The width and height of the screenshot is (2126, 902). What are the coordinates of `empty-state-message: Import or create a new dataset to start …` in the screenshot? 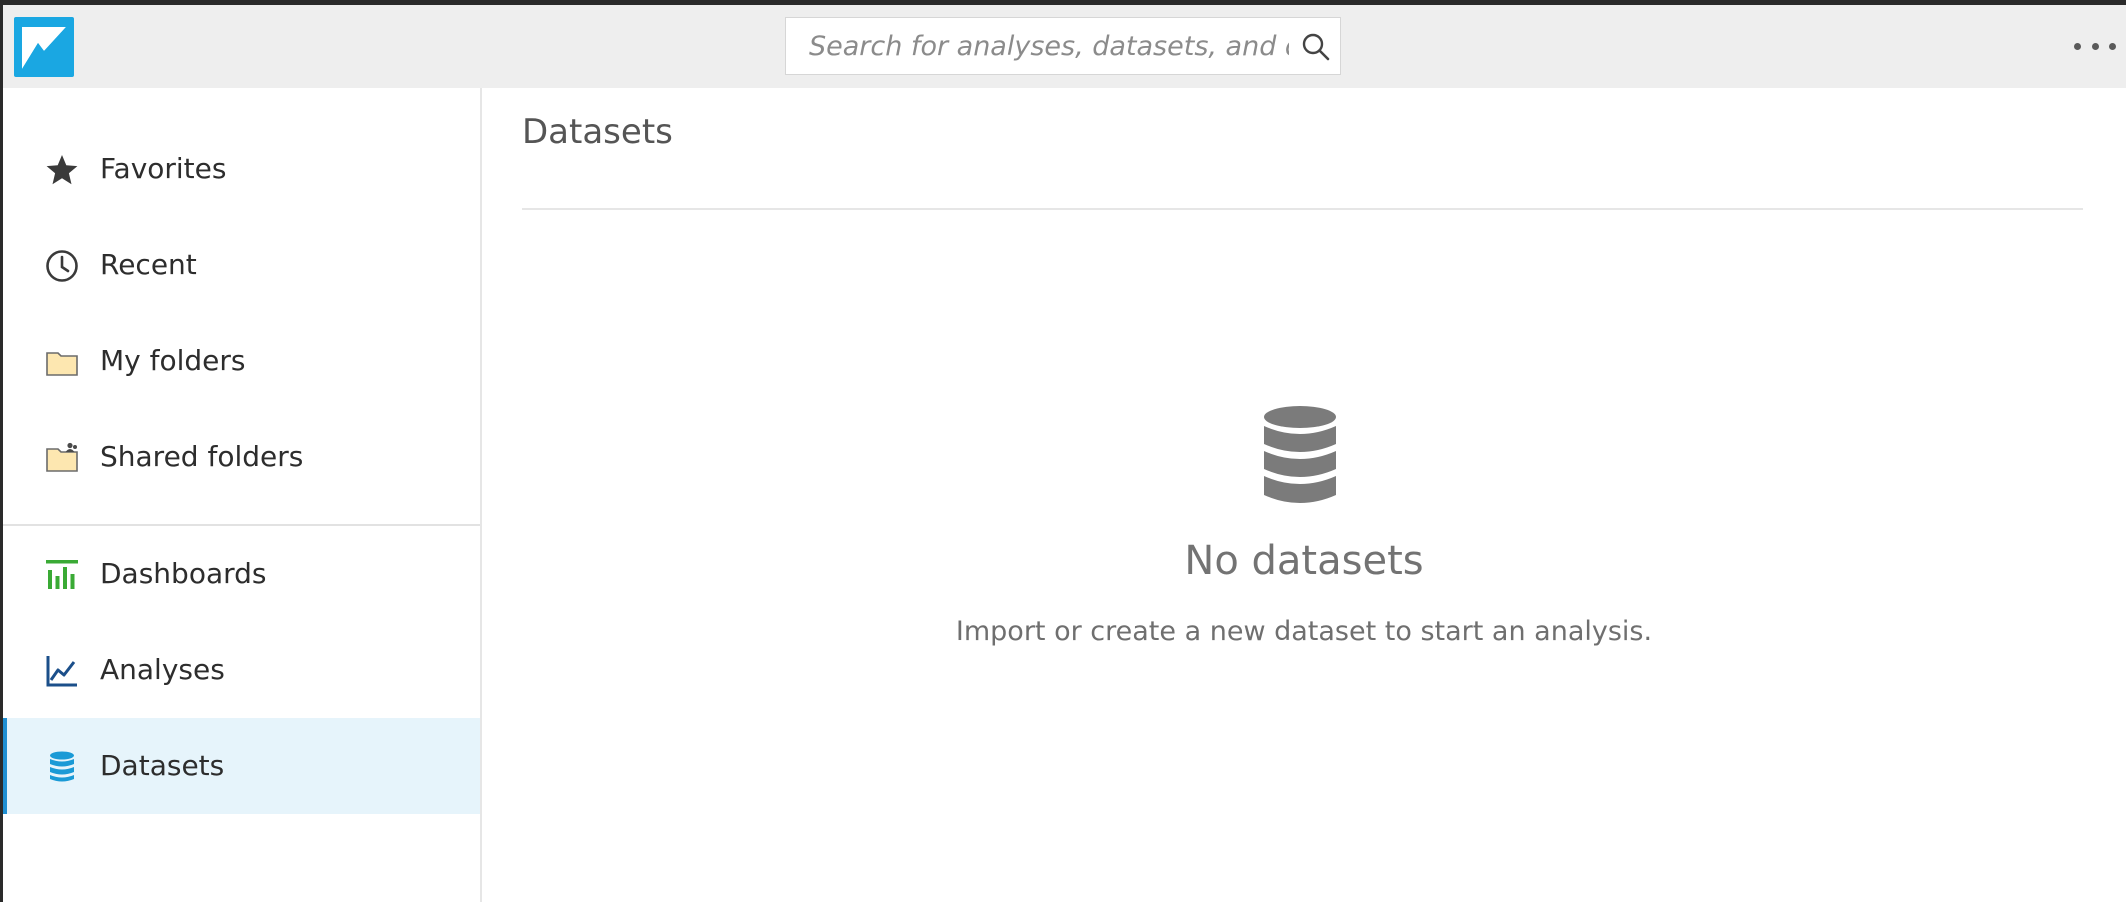 It's located at (1304, 631).